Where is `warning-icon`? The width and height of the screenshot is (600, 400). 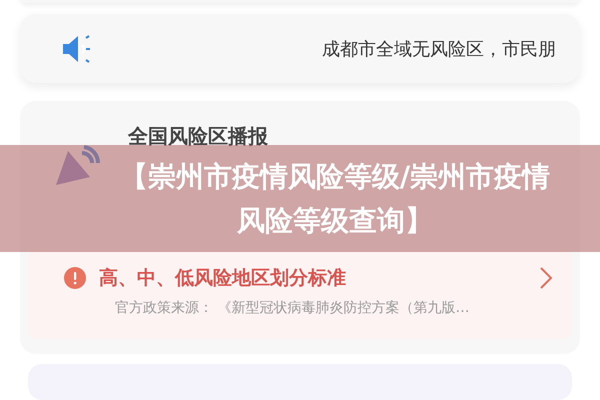 warning-icon is located at coordinates (75, 278).